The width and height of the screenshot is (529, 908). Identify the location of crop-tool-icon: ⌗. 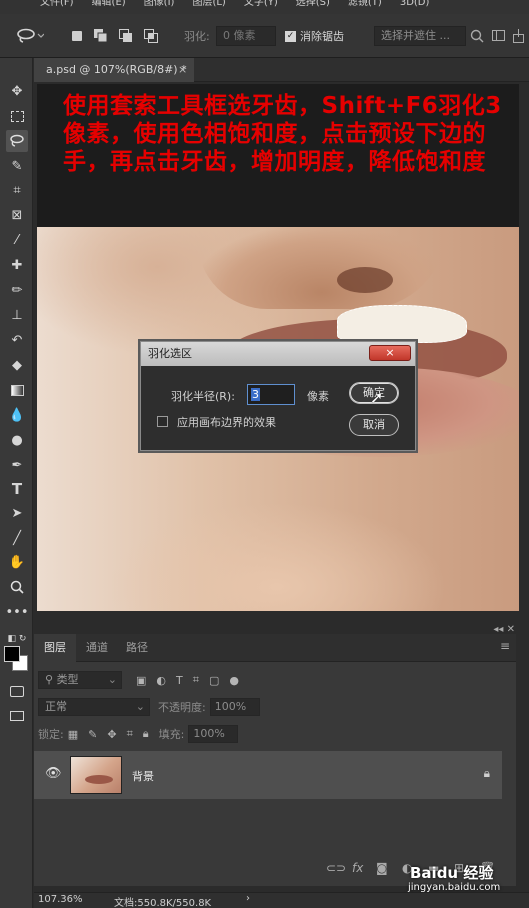
(17, 190).